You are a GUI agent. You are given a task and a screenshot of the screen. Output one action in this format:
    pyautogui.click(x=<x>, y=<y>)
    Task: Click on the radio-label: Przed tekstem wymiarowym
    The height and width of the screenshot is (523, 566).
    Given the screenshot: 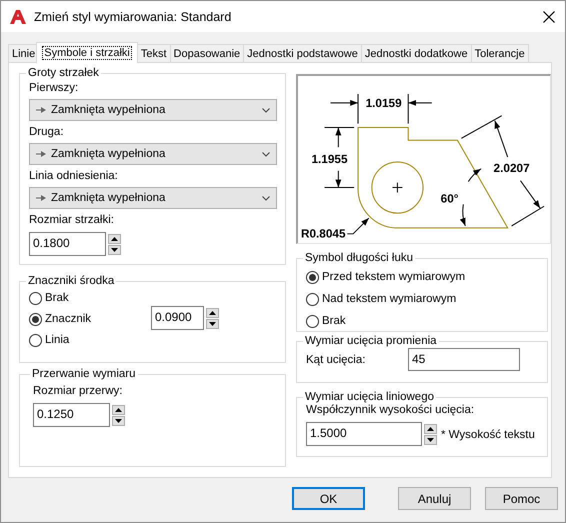 What is the action you would take?
    pyautogui.click(x=394, y=277)
    